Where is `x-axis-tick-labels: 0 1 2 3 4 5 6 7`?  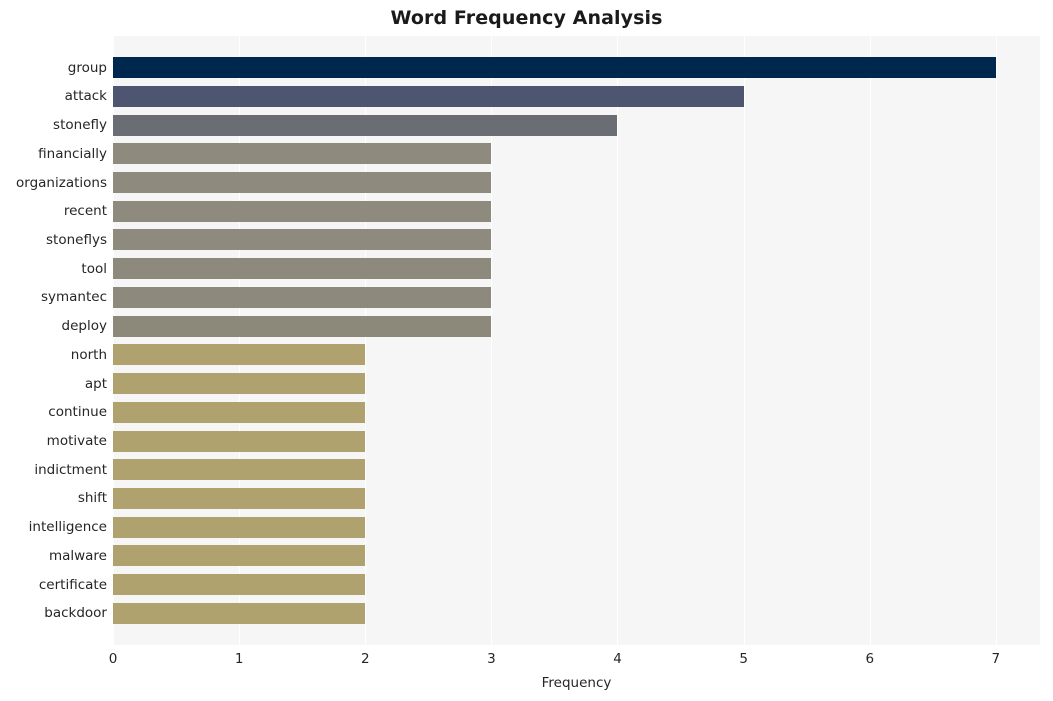 x-axis-tick-labels: 0 1 2 3 4 5 6 7 is located at coordinates (574, 660).